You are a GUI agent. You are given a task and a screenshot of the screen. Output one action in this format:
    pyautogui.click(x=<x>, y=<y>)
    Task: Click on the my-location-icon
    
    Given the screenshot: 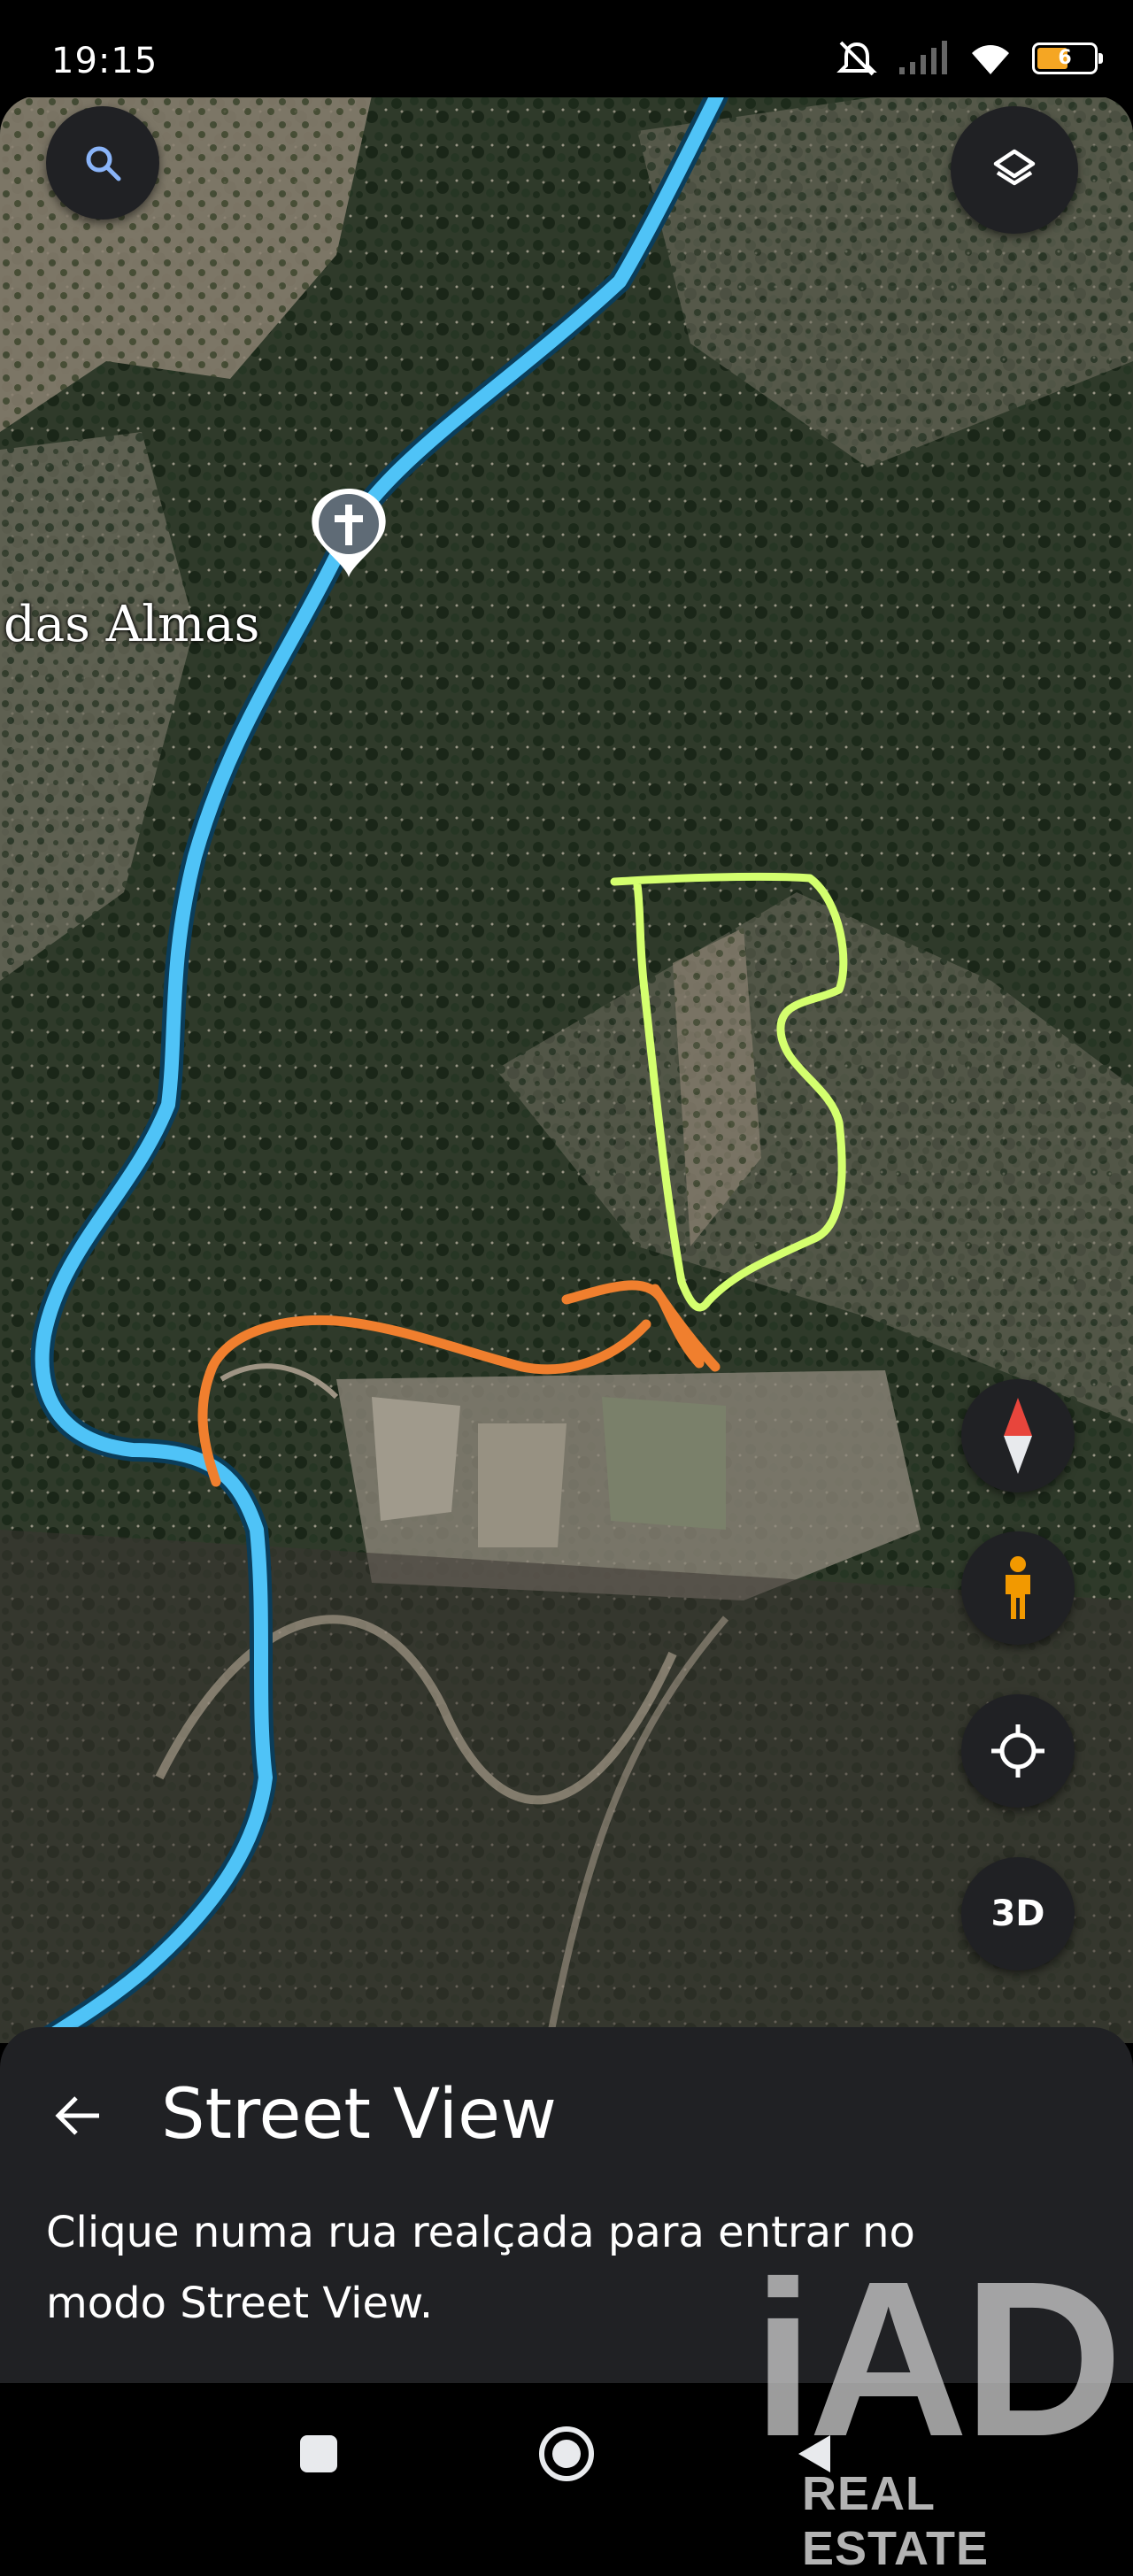 What is the action you would take?
    pyautogui.click(x=1017, y=1751)
    